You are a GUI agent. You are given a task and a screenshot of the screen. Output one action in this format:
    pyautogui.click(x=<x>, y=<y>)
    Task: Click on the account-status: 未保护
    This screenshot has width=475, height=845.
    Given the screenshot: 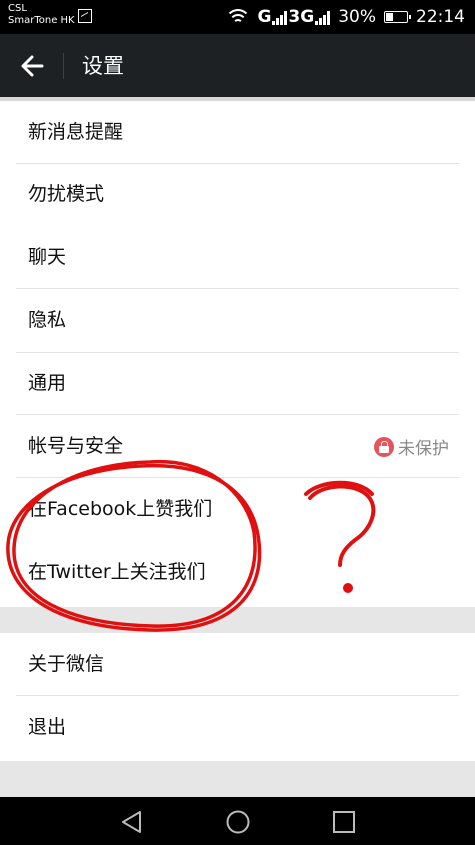 What is the action you would take?
    pyautogui.click(x=411, y=446)
    